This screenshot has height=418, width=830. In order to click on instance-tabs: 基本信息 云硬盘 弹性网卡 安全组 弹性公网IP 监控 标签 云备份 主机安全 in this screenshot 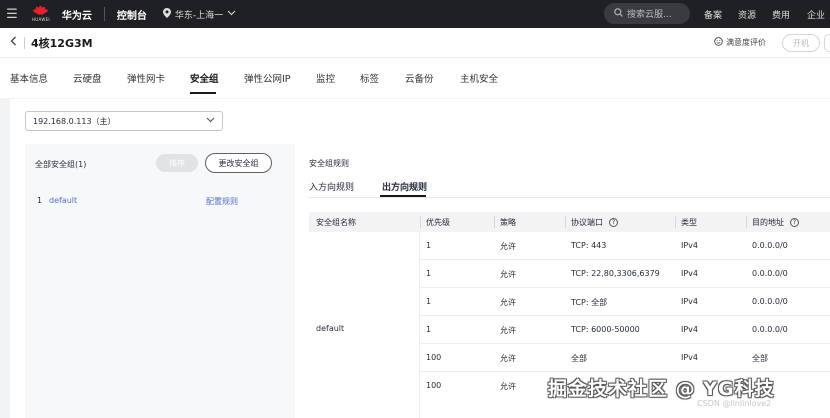, I will do `click(415, 78)`.